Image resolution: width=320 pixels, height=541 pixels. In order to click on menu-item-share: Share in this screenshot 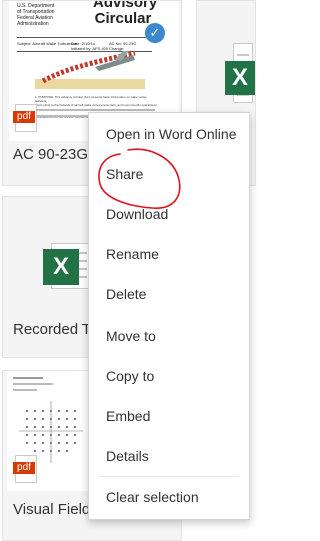, I will do `click(169, 174)`.